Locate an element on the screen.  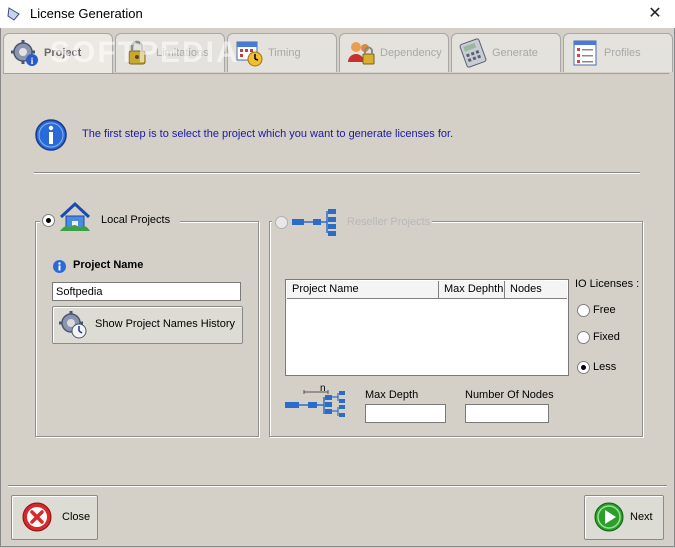
column-header-nodes: Nodes is located at coordinates (536, 289).